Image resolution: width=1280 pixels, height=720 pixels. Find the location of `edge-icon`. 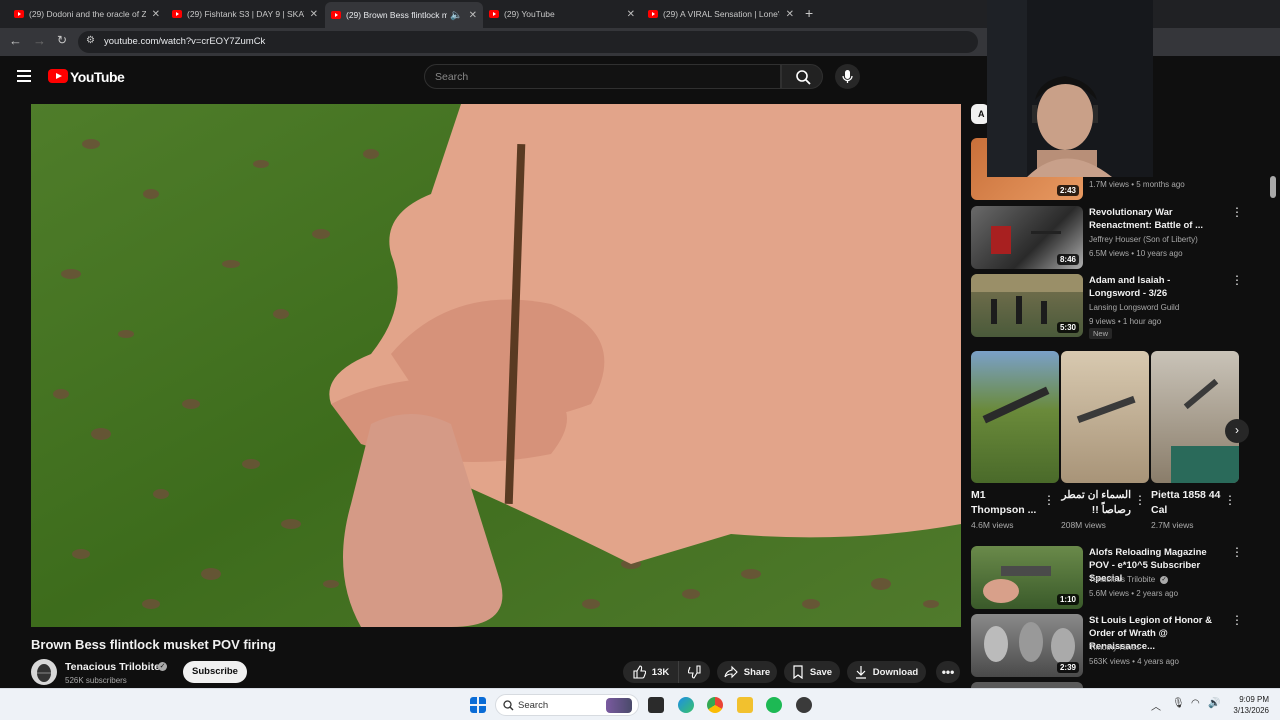

edge-icon is located at coordinates (686, 705).